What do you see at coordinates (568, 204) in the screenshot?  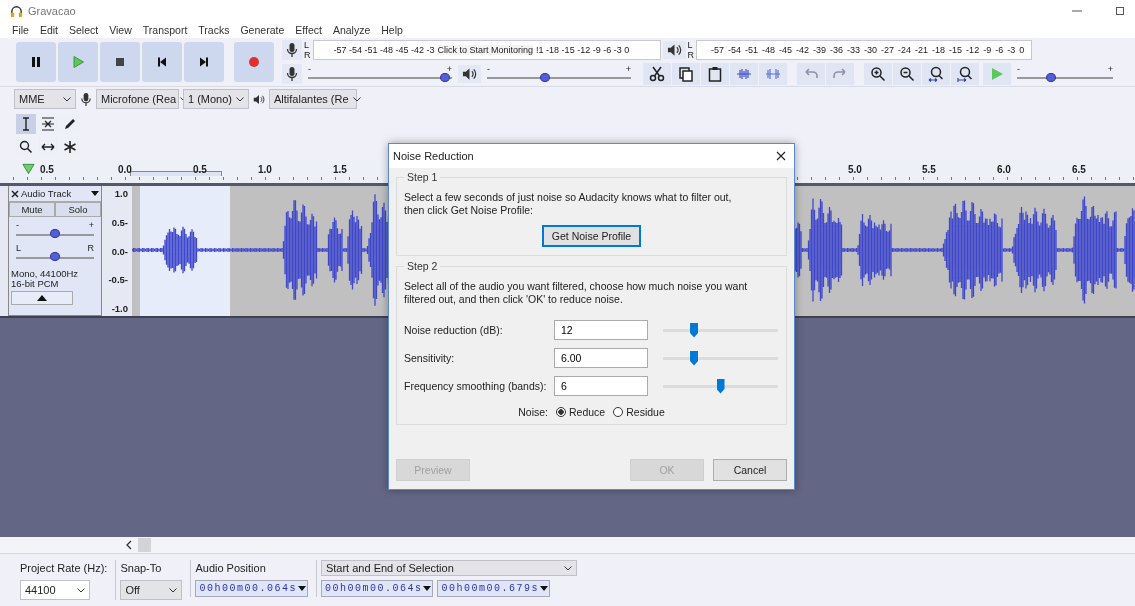 I see `instruction-text: Select a few seconds of just noise so Audacity knows what to filter out, then click Get Noise Profile:` at bounding box center [568, 204].